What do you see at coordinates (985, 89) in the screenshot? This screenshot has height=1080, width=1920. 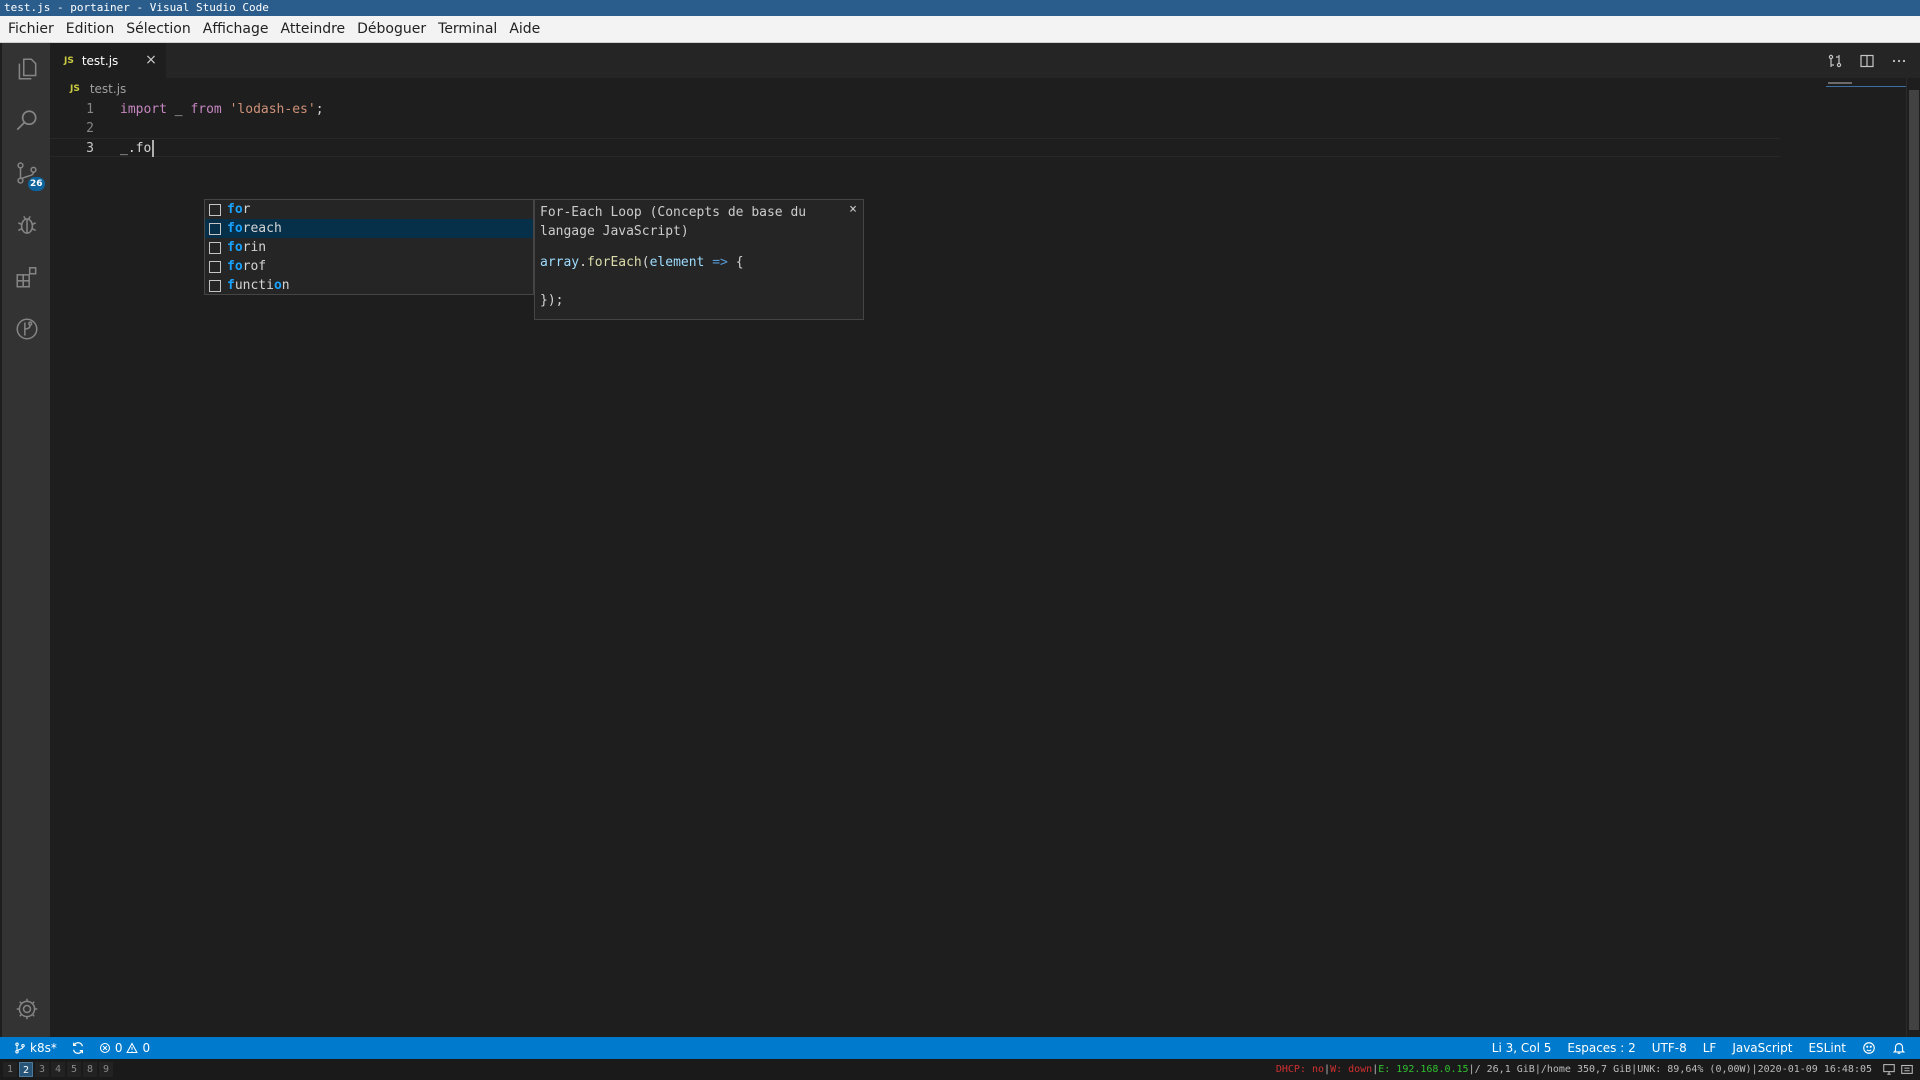 I see `breadcrumb: JS test.js` at bounding box center [985, 89].